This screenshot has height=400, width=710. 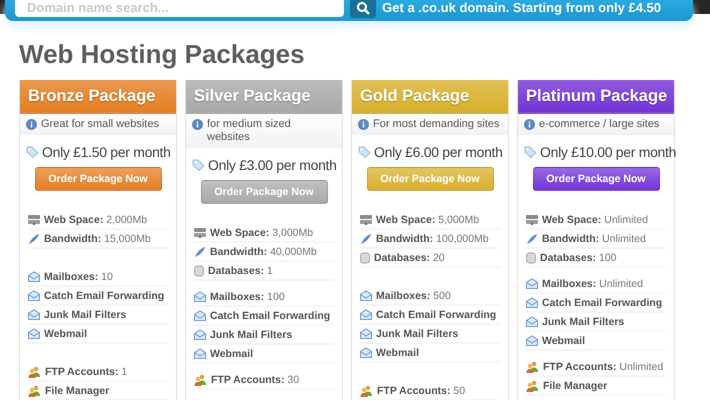 What do you see at coordinates (249, 131) in the screenshot?
I see `package-tagline: for medium sized websites` at bounding box center [249, 131].